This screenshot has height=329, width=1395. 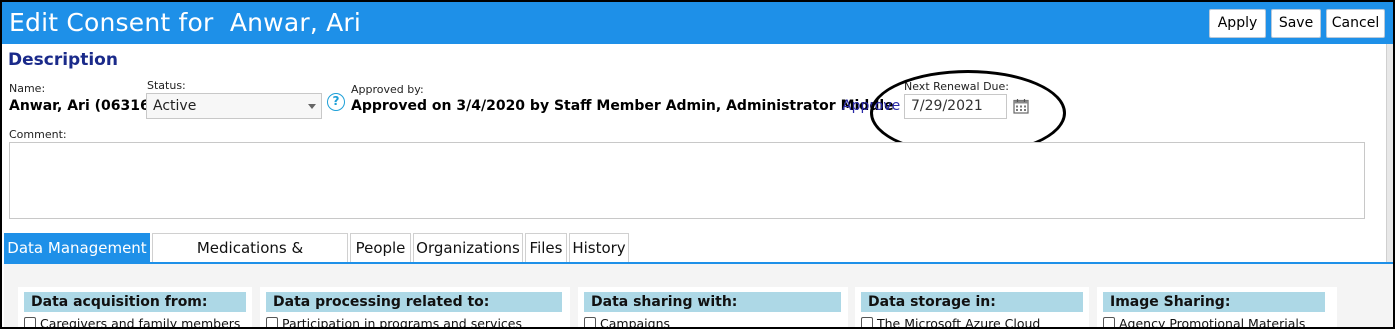 What do you see at coordinates (955, 106) in the screenshot?
I see `renewal-date-input: 7/29/2021` at bounding box center [955, 106].